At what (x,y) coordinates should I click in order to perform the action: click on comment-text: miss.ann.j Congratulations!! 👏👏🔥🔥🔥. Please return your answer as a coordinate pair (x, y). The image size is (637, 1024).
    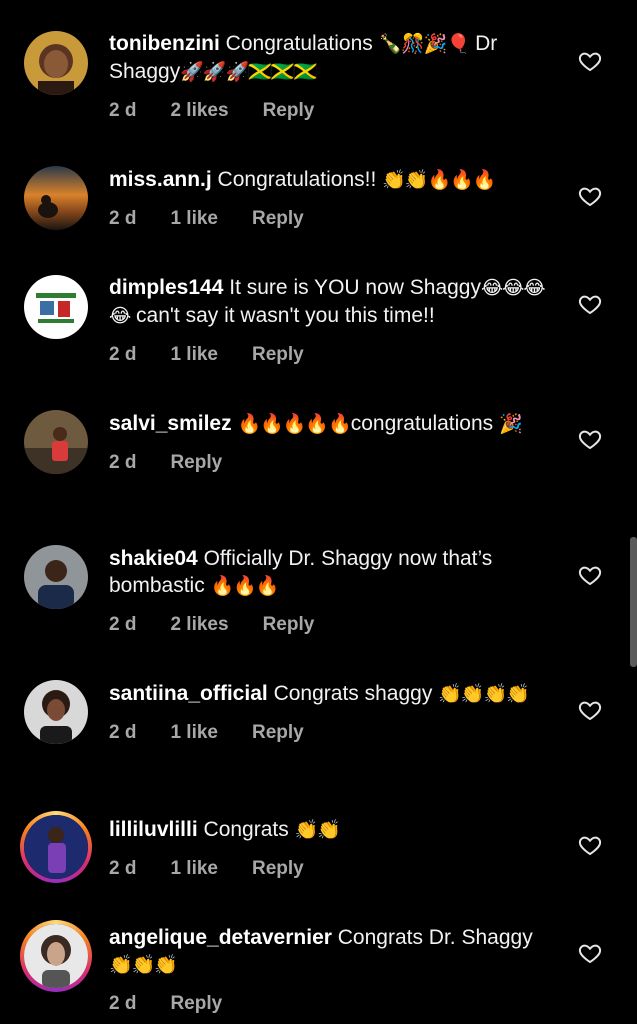
    Looking at the image, I should click on (334, 180).